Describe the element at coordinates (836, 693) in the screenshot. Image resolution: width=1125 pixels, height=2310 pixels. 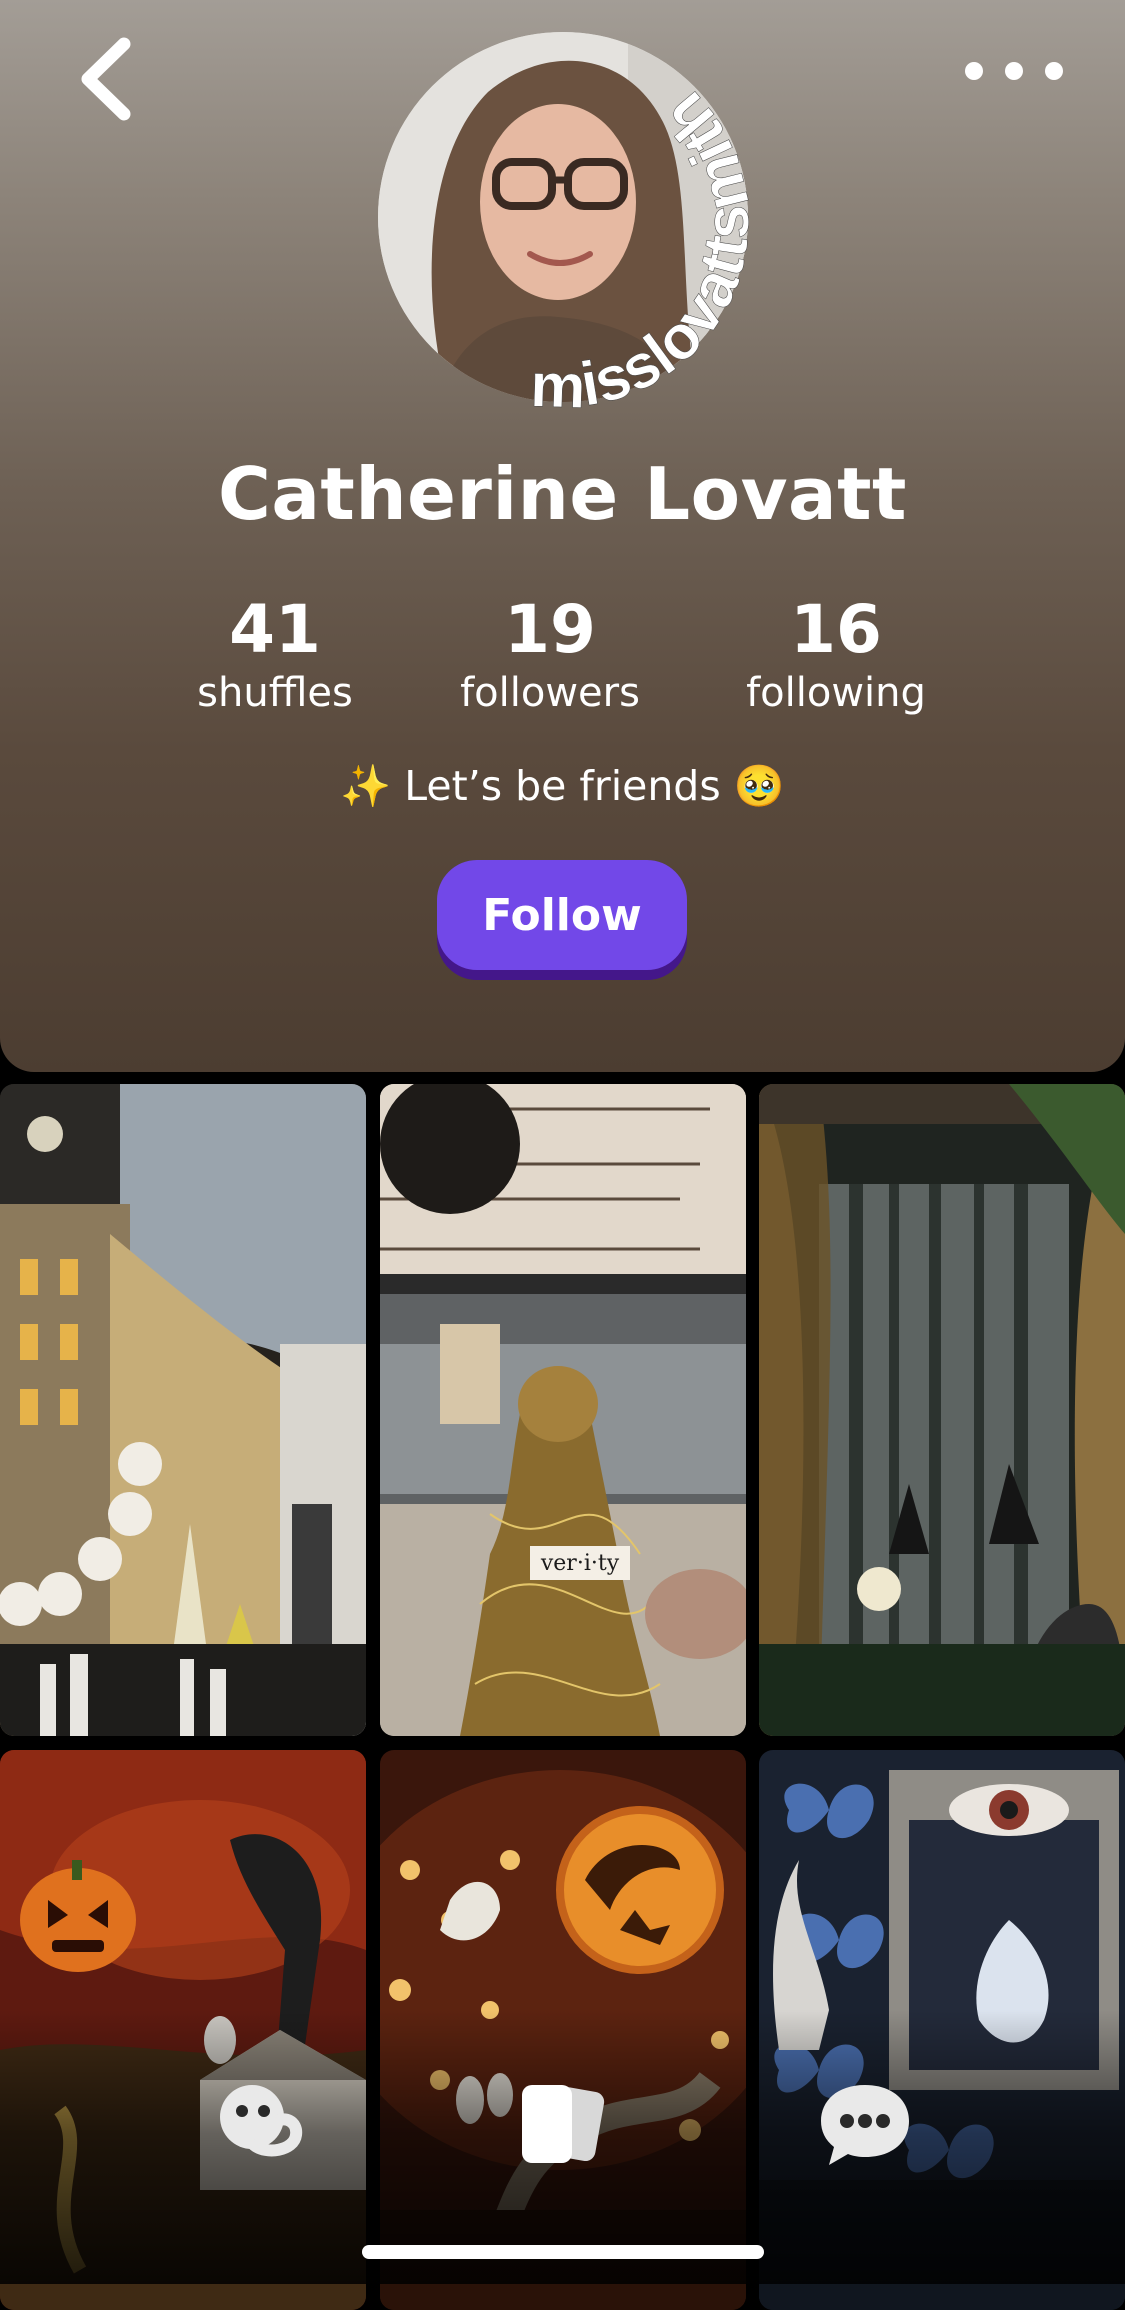
I see `stat-label: following` at that location.